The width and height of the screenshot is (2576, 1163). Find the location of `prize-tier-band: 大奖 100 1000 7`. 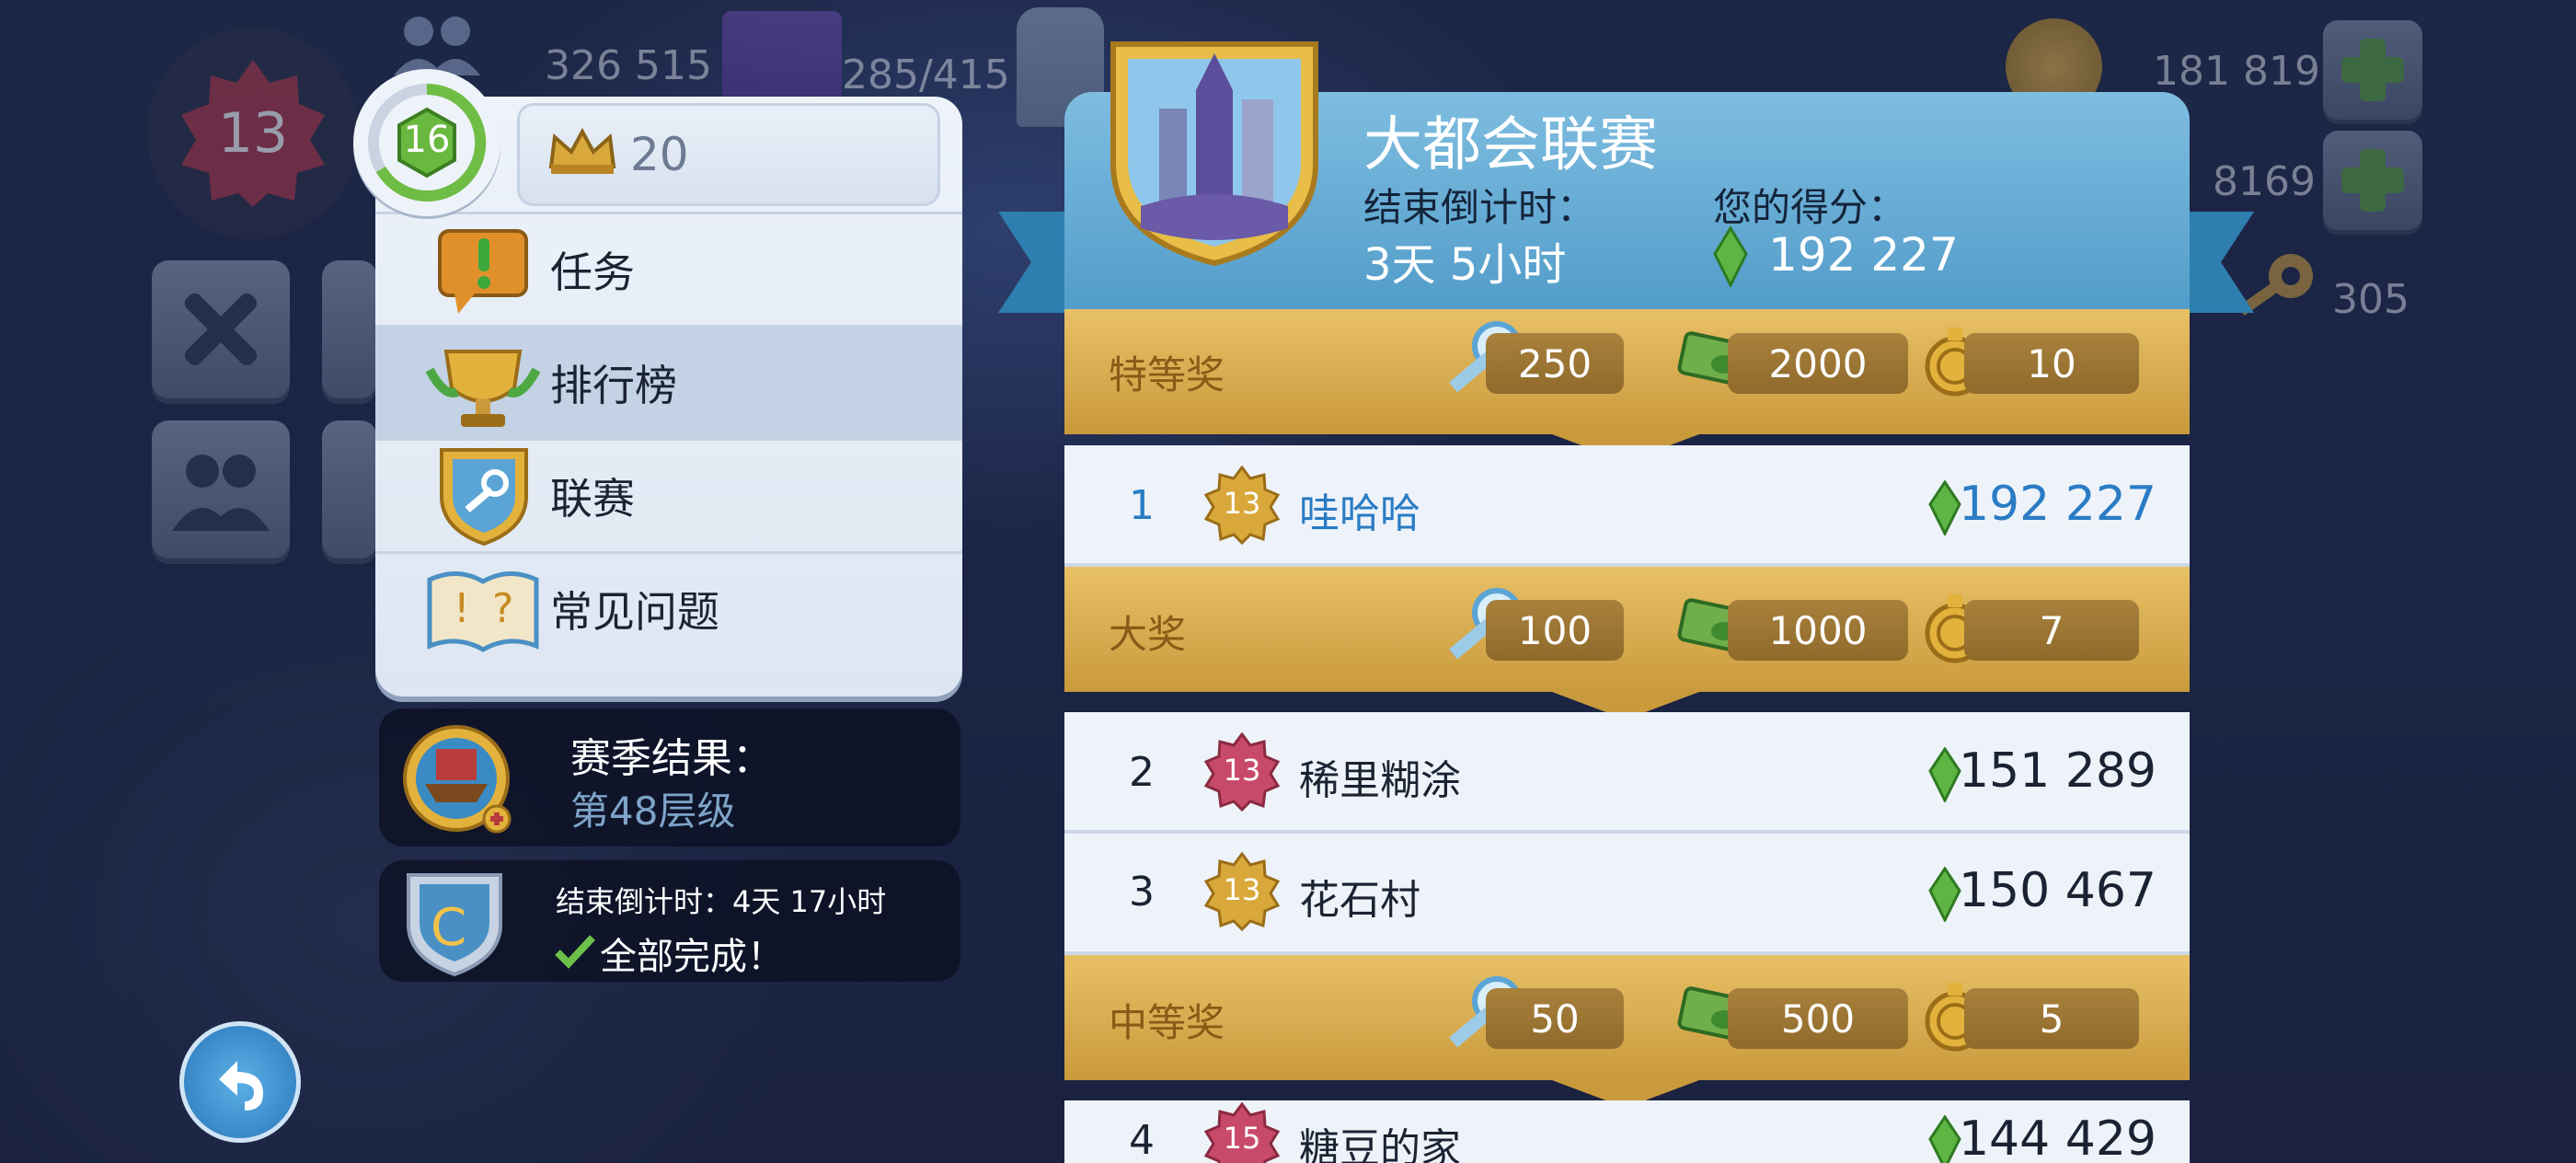

prize-tier-band: 大奖 100 1000 7 is located at coordinates (1627, 644).